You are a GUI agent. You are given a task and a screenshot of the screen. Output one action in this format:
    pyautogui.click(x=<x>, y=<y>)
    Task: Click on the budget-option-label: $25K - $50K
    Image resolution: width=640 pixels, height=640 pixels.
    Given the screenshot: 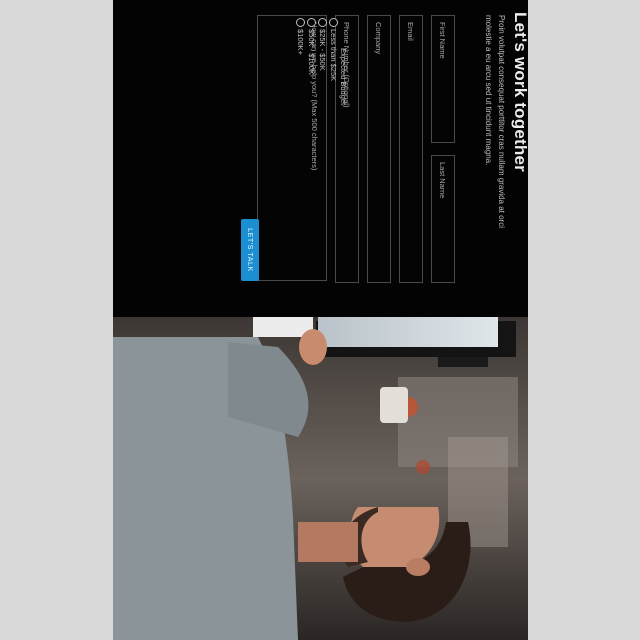 What is the action you would take?
    pyautogui.click(x=322, y=50)
    